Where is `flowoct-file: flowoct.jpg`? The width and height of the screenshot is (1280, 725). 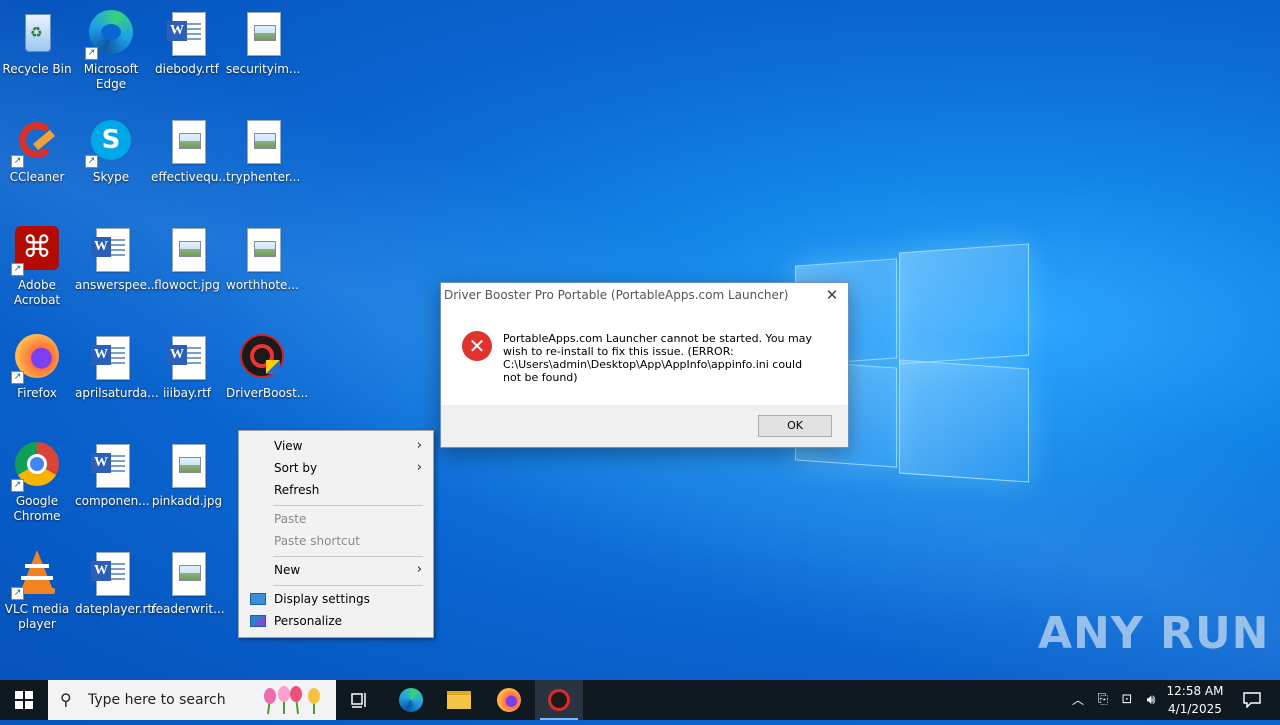
flowoct-file: flowoct.jpg is located at coordinates (187, 270).